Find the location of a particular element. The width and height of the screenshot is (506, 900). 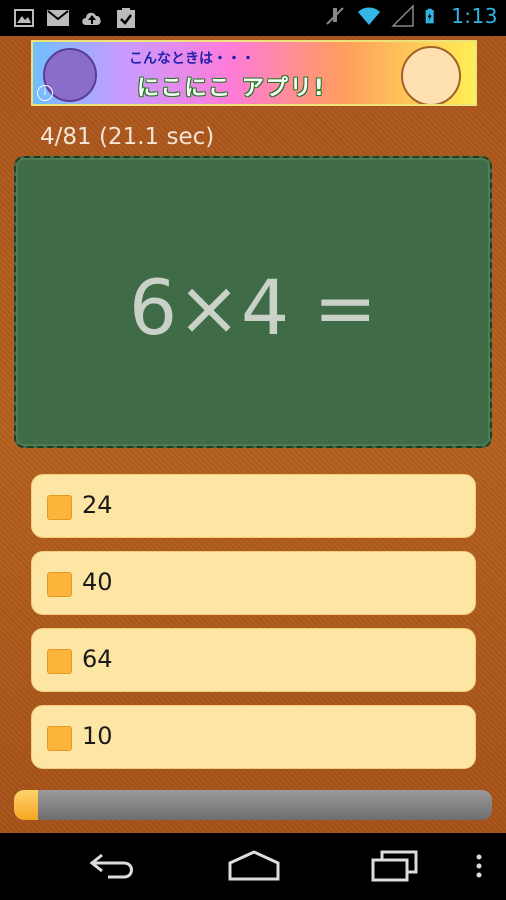

overflow-menu-icon is located at coordinates (479, 866).